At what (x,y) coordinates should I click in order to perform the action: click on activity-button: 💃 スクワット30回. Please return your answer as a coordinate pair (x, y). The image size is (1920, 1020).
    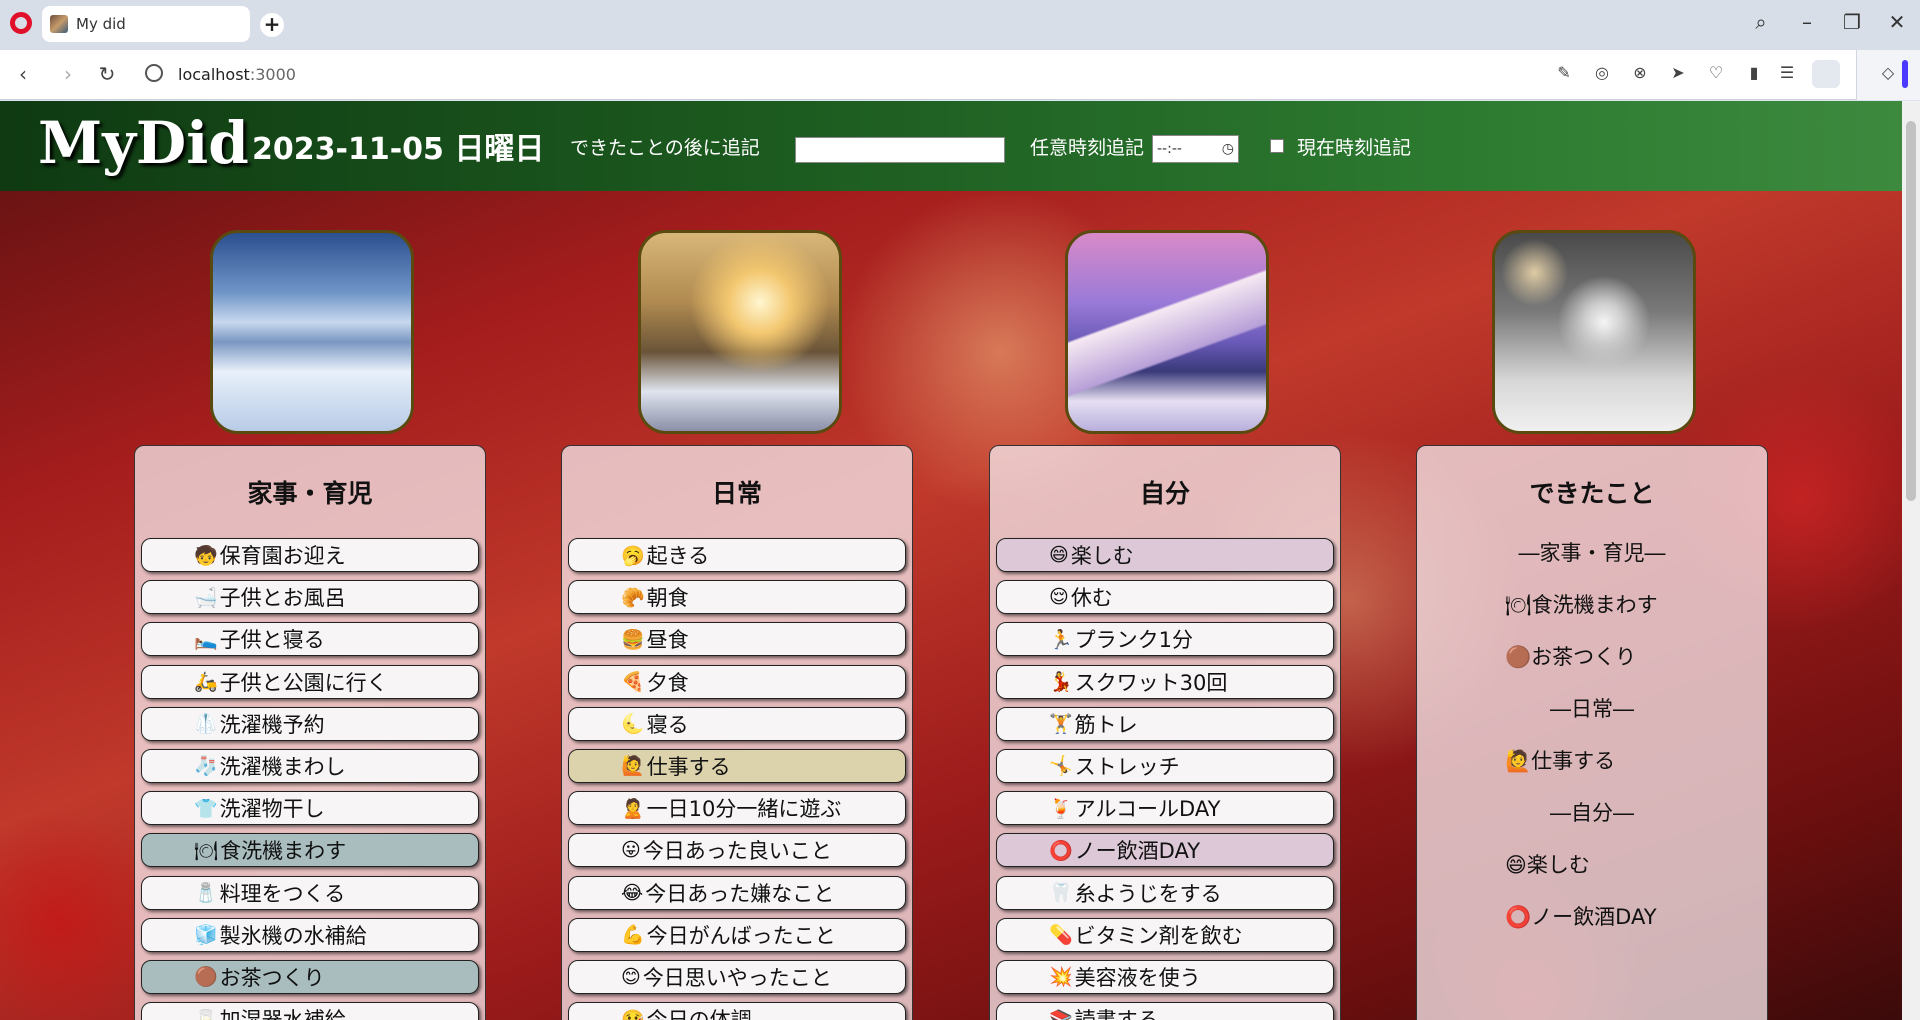
    Looking at the image, I should click on (1165, 681).